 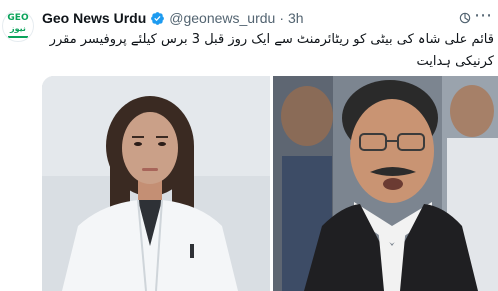 I want to click on avatar-logo-subtext: نیوز, so click(x=18, y=28).